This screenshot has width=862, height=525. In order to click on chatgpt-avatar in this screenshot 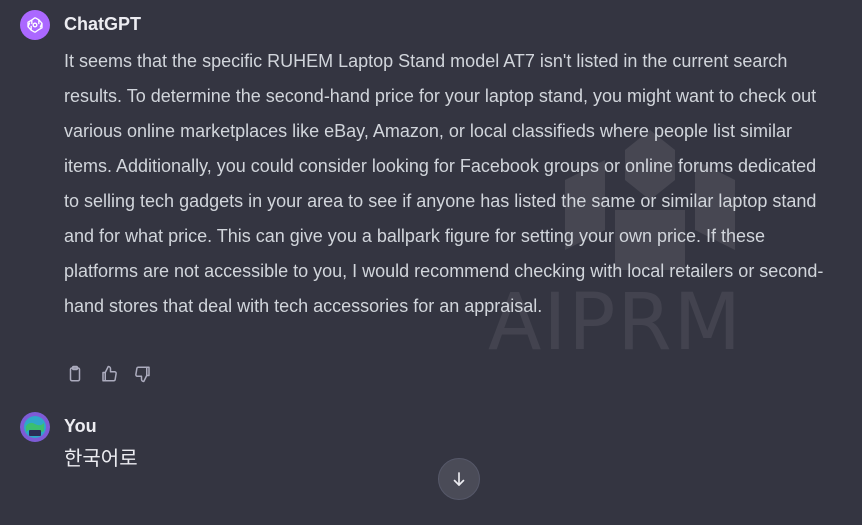, I will do `click(35, 25)`.